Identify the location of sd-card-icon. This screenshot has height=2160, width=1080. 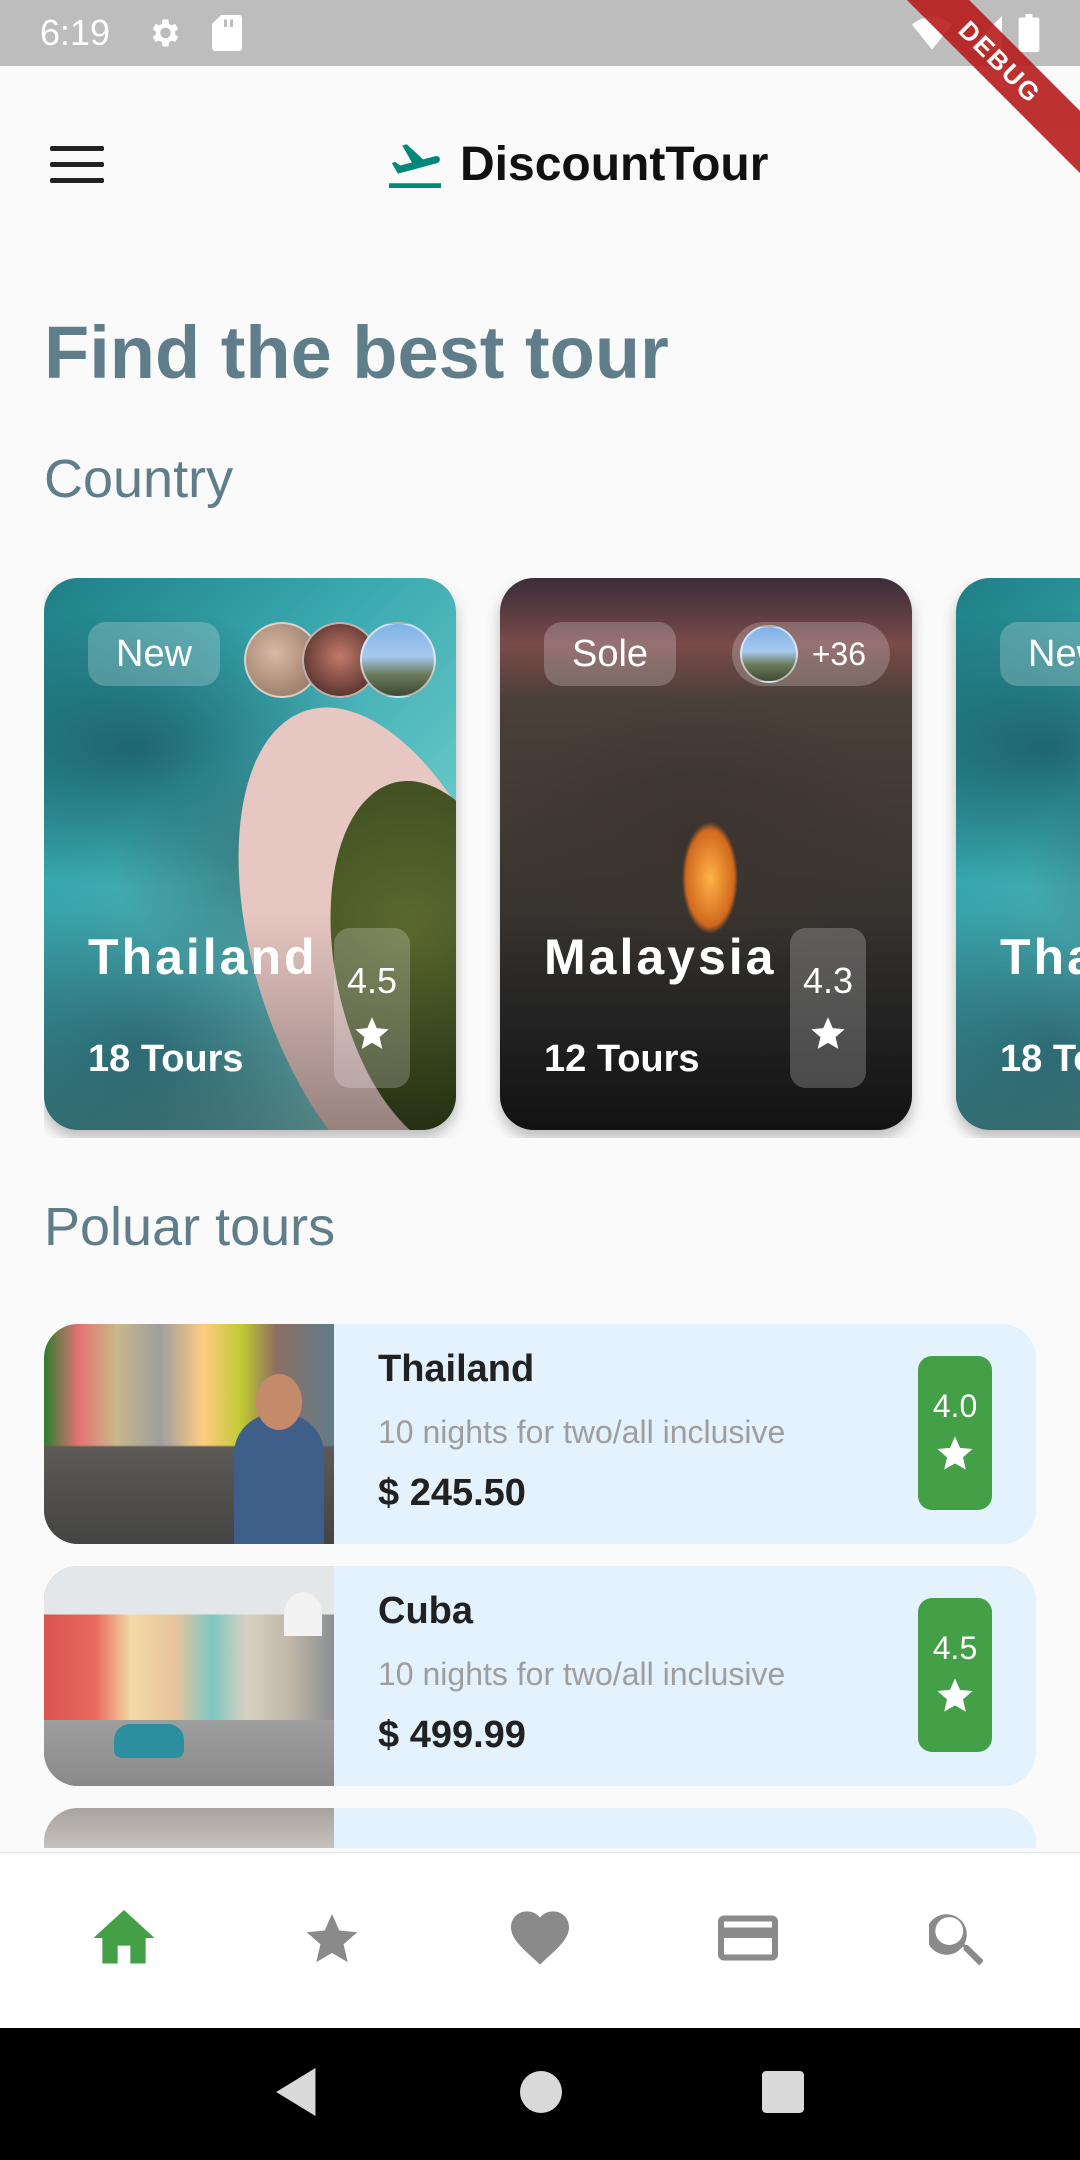
(227, 35).